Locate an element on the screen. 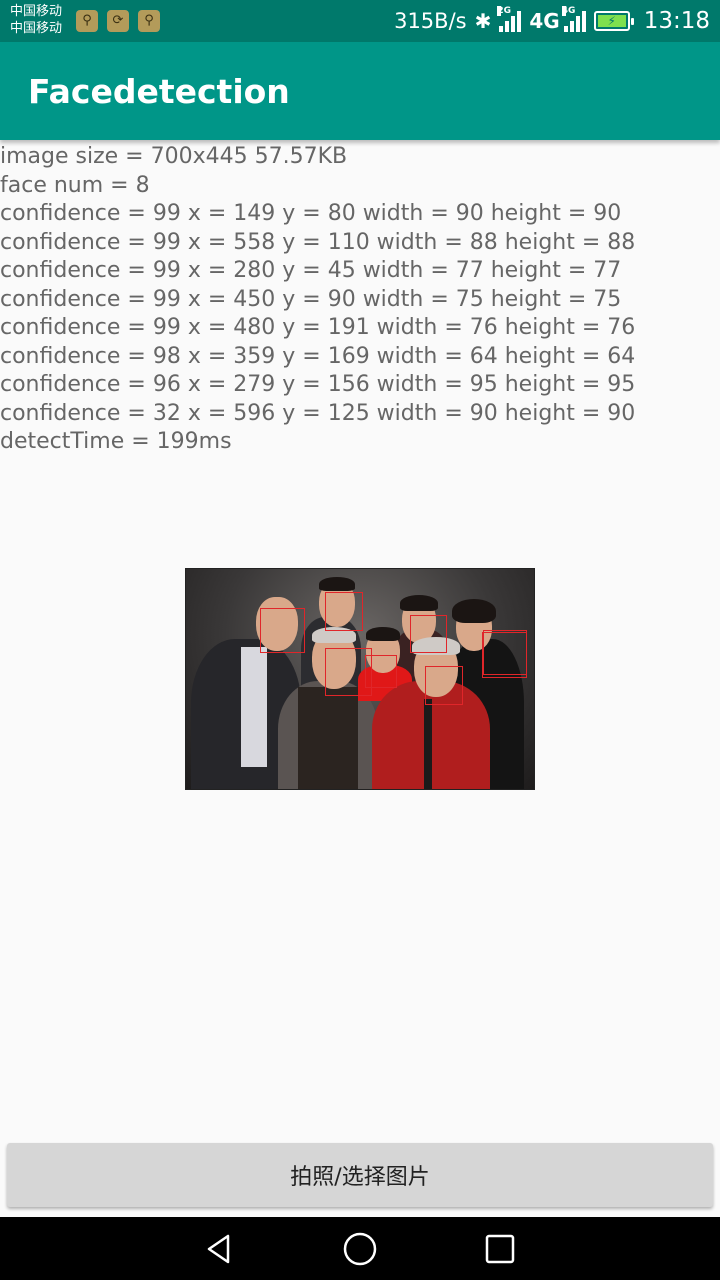  back-icon is located at coordinates (220, 1249).